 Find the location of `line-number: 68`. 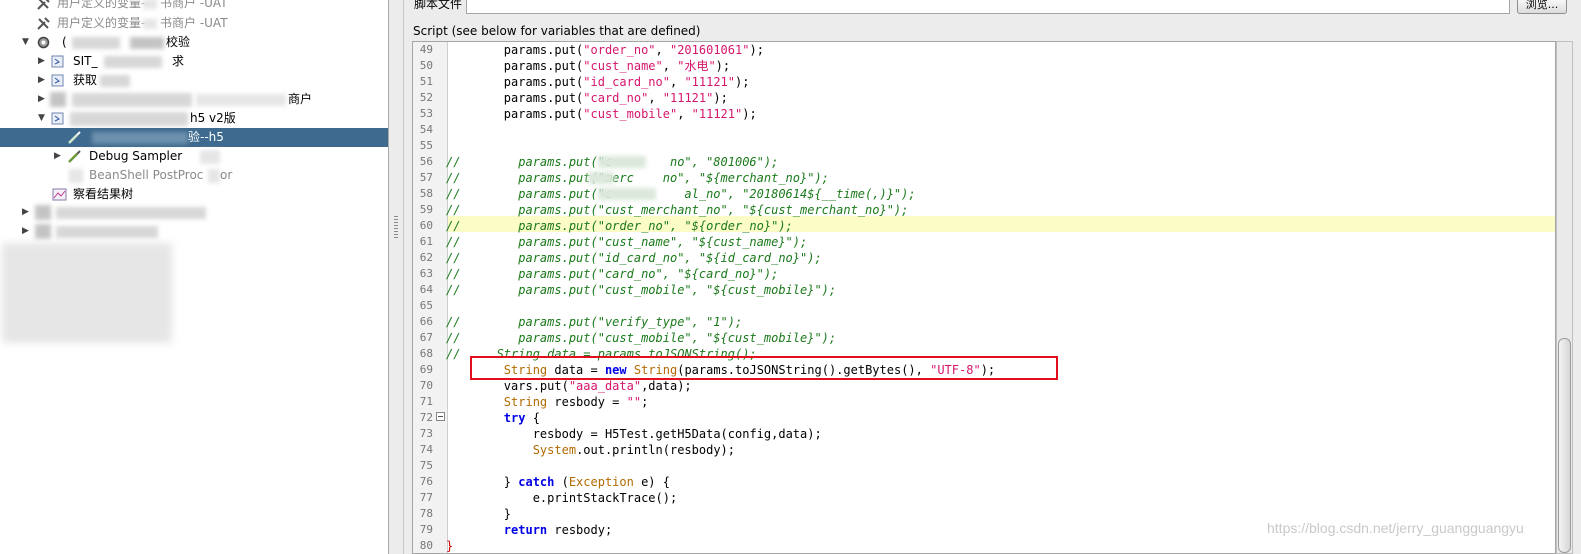

line-number: 68 is located at coordinates (426, 353).